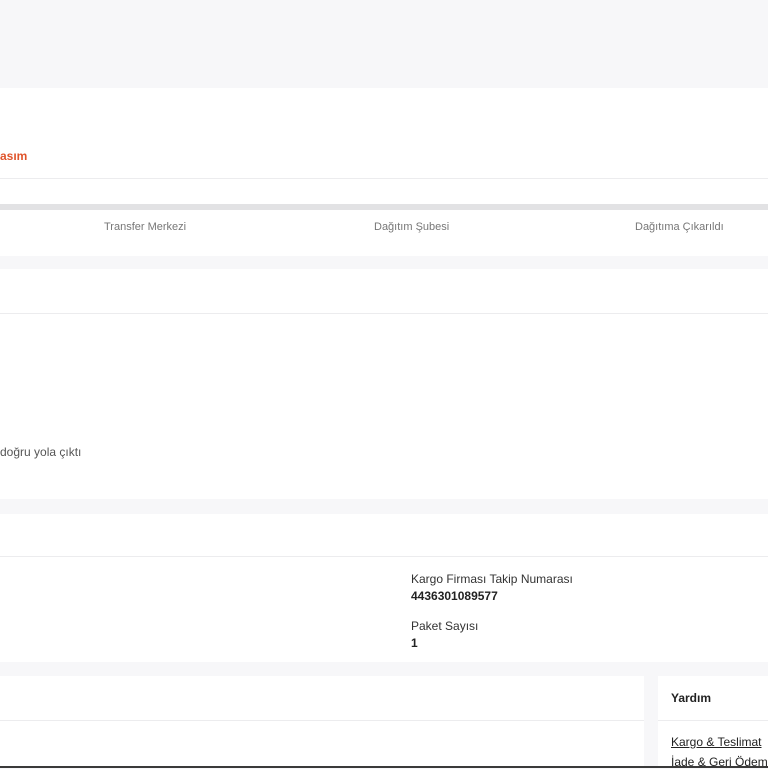  What do you see at coordinates (41, 452) in the screenshot?
I see `movement-description: doğru yola çıktı` at bounding box center [41, 452].